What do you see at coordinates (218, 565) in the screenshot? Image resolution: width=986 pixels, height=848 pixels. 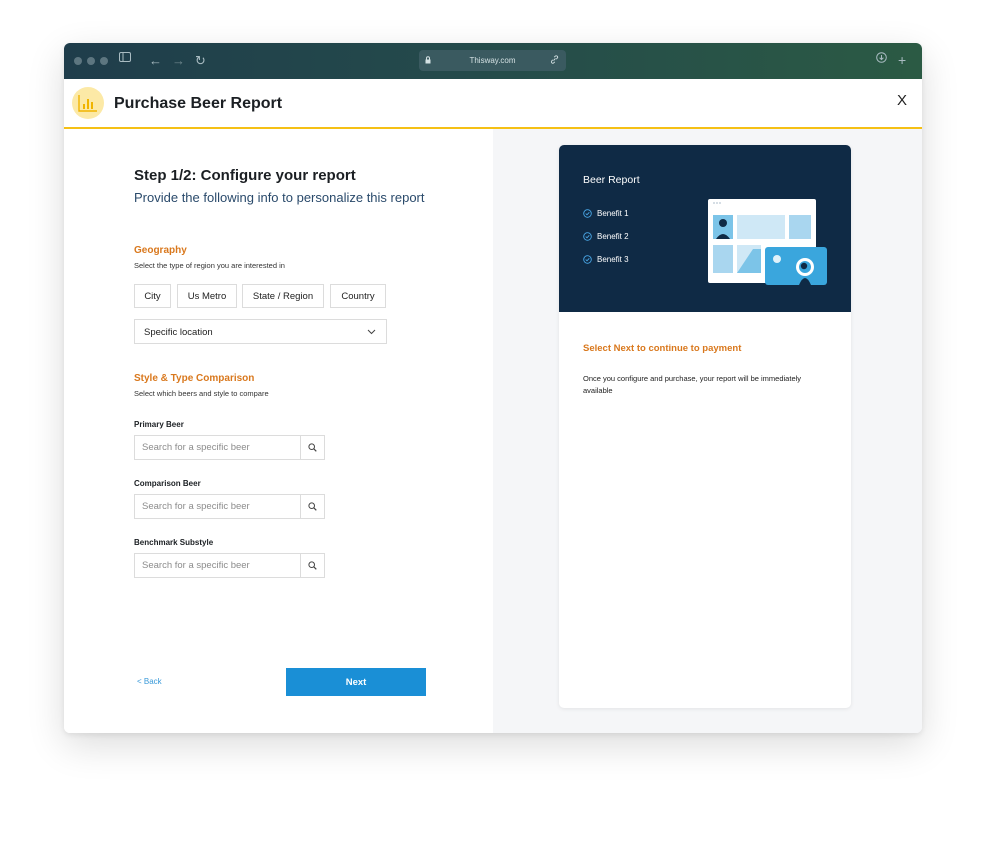 I see `benchmark-substyle-input` at bounding box center [218, 565].